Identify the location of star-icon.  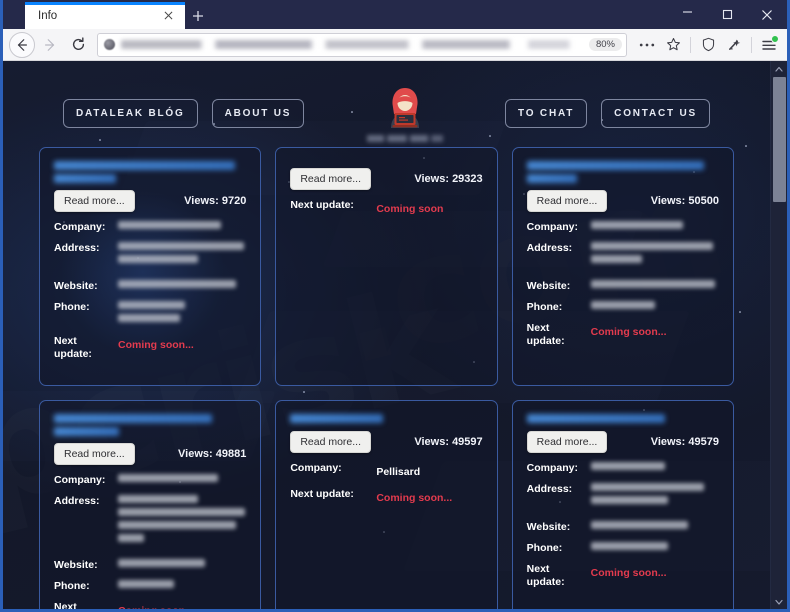
(673, 45).